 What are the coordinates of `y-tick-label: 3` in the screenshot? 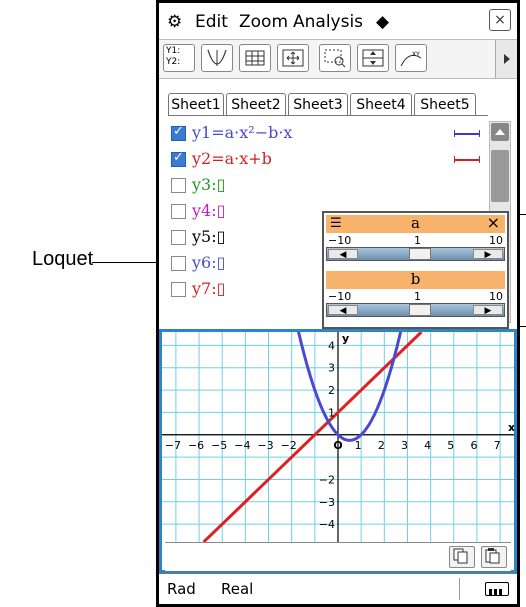 It's located at (331, 368).